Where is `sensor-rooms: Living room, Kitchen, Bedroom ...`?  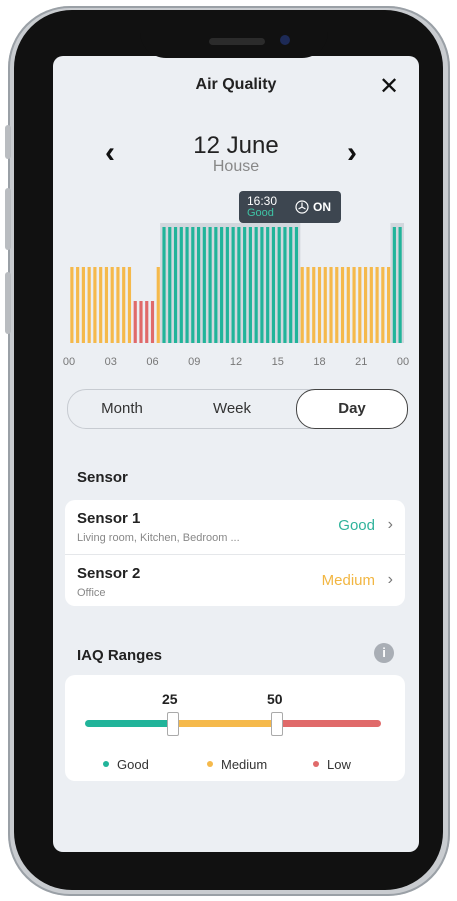 sensor-rooms: Living room, Kitchen, Bedroom ... is located at coordinates (158, 538).